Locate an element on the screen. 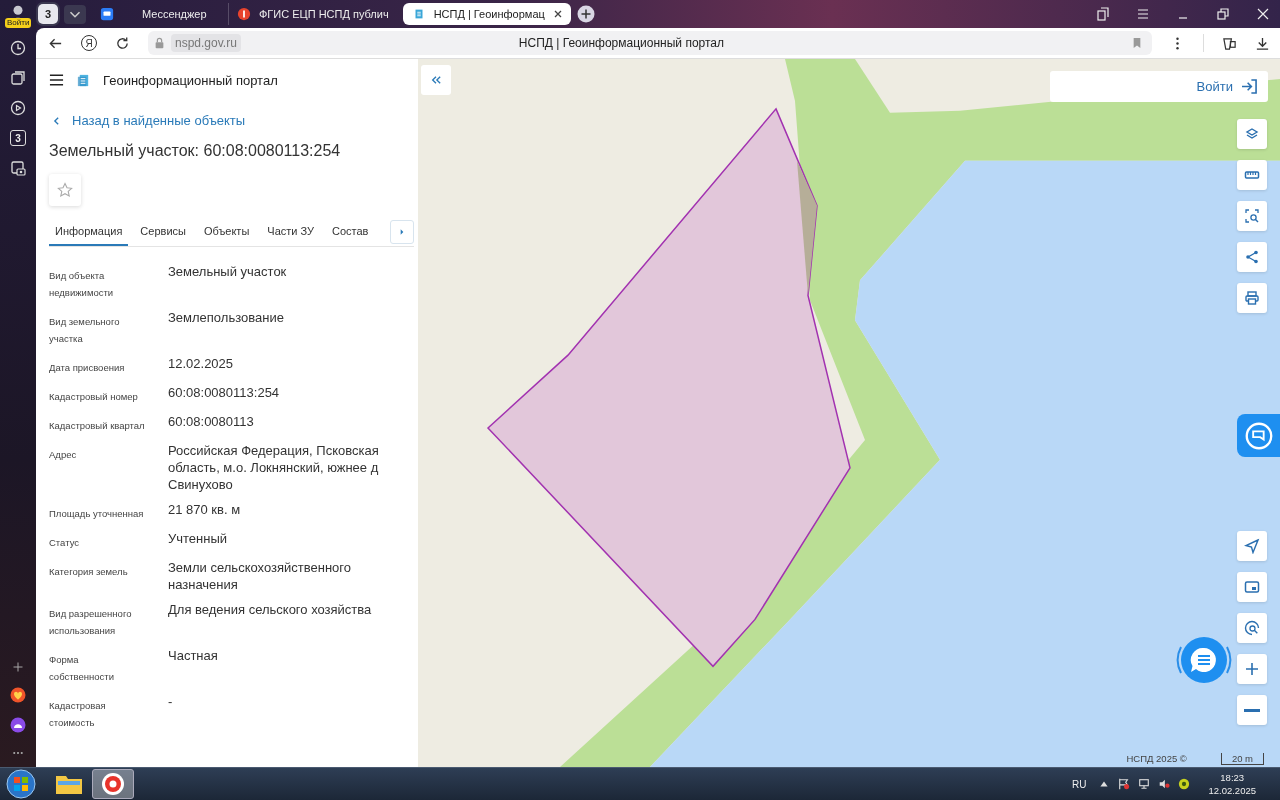  field-value: Землепользование is located at coordinates (226, 318).